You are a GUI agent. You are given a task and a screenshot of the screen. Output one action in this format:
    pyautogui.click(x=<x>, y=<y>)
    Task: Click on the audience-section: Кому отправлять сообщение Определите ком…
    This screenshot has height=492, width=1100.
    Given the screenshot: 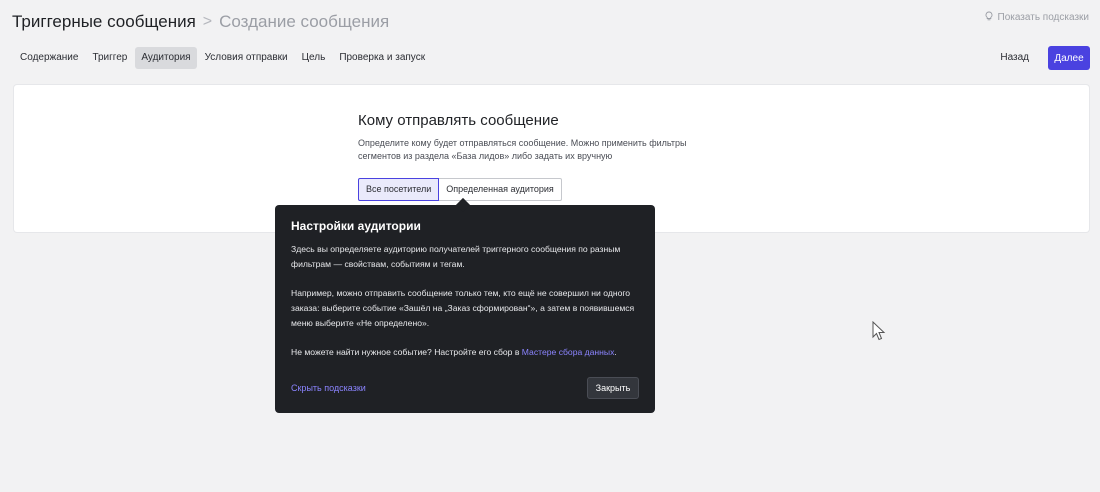 What is the action you would take?
    pyautogui.click(x=538, y=156)
    